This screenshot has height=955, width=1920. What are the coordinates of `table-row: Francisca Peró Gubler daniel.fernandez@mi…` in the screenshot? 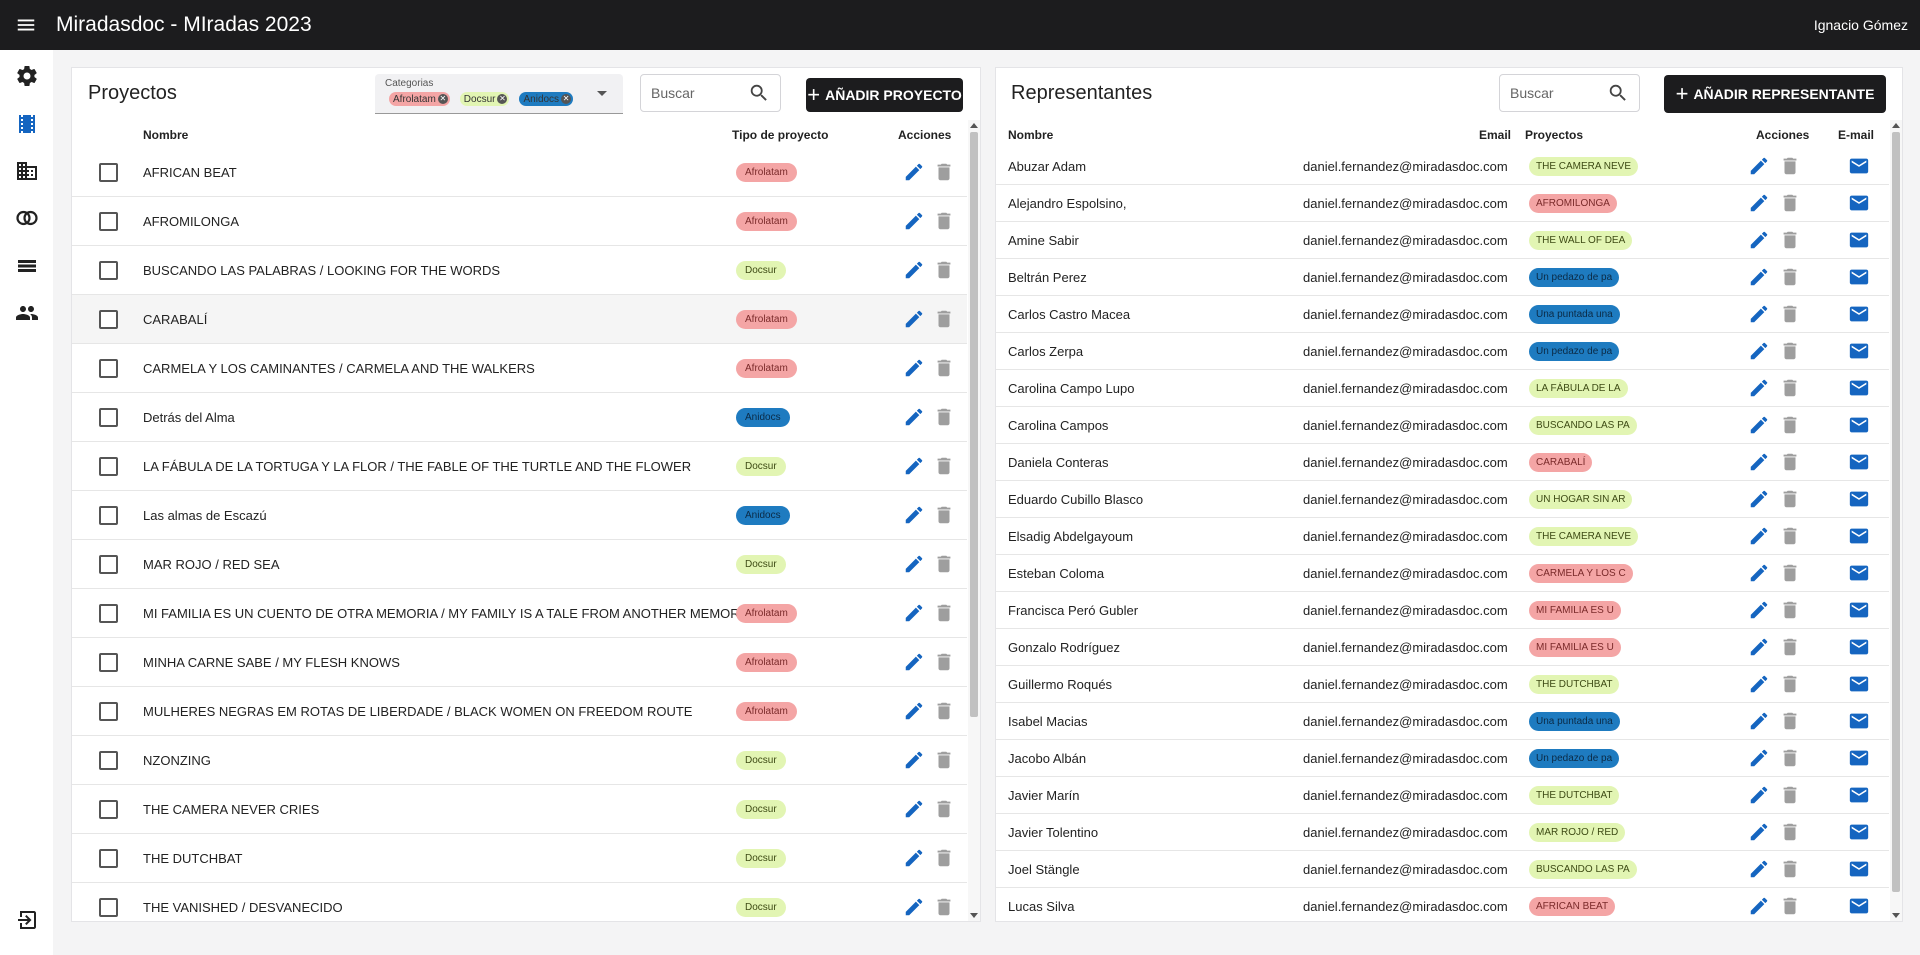 It's located at (1442, 610).